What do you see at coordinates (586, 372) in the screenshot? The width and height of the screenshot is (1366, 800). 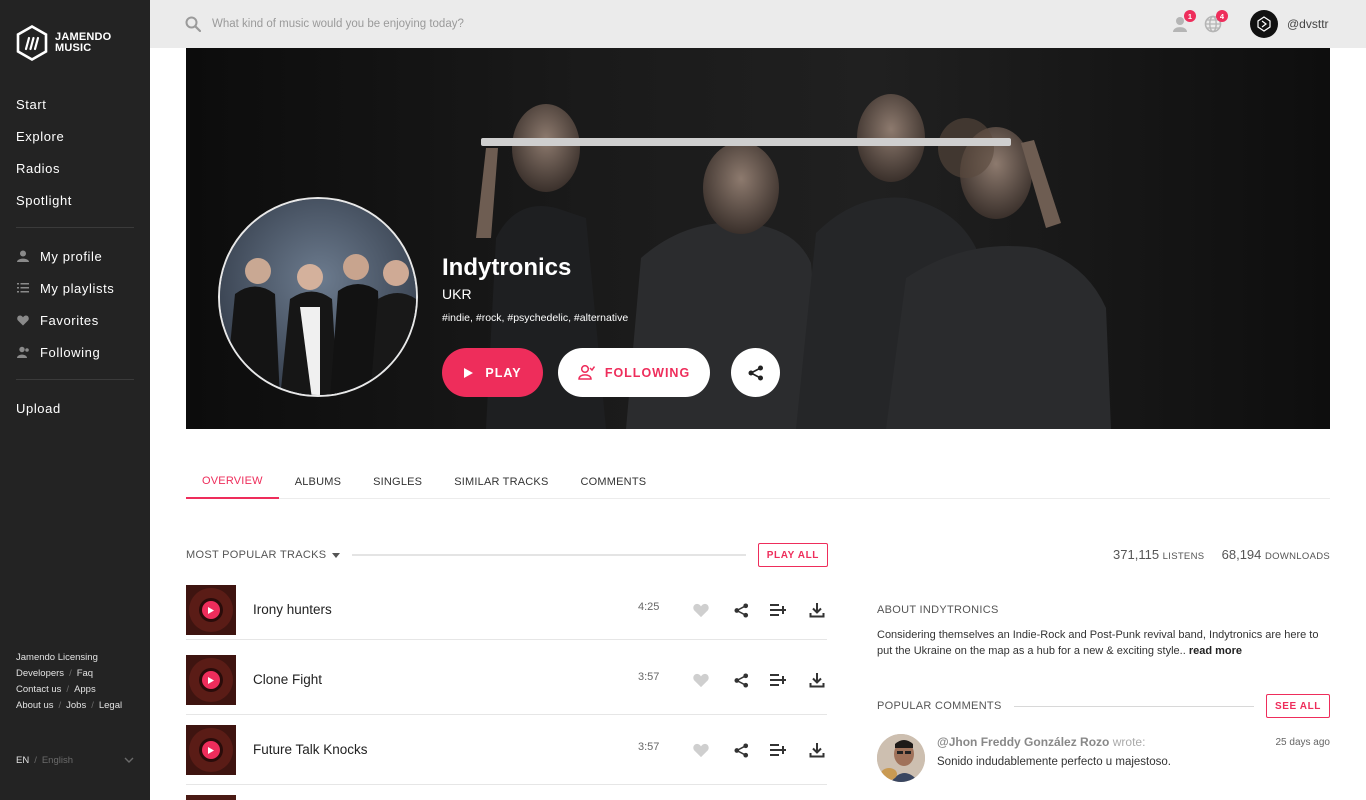 I see `followers-icon` at bounding box center [586, 372].